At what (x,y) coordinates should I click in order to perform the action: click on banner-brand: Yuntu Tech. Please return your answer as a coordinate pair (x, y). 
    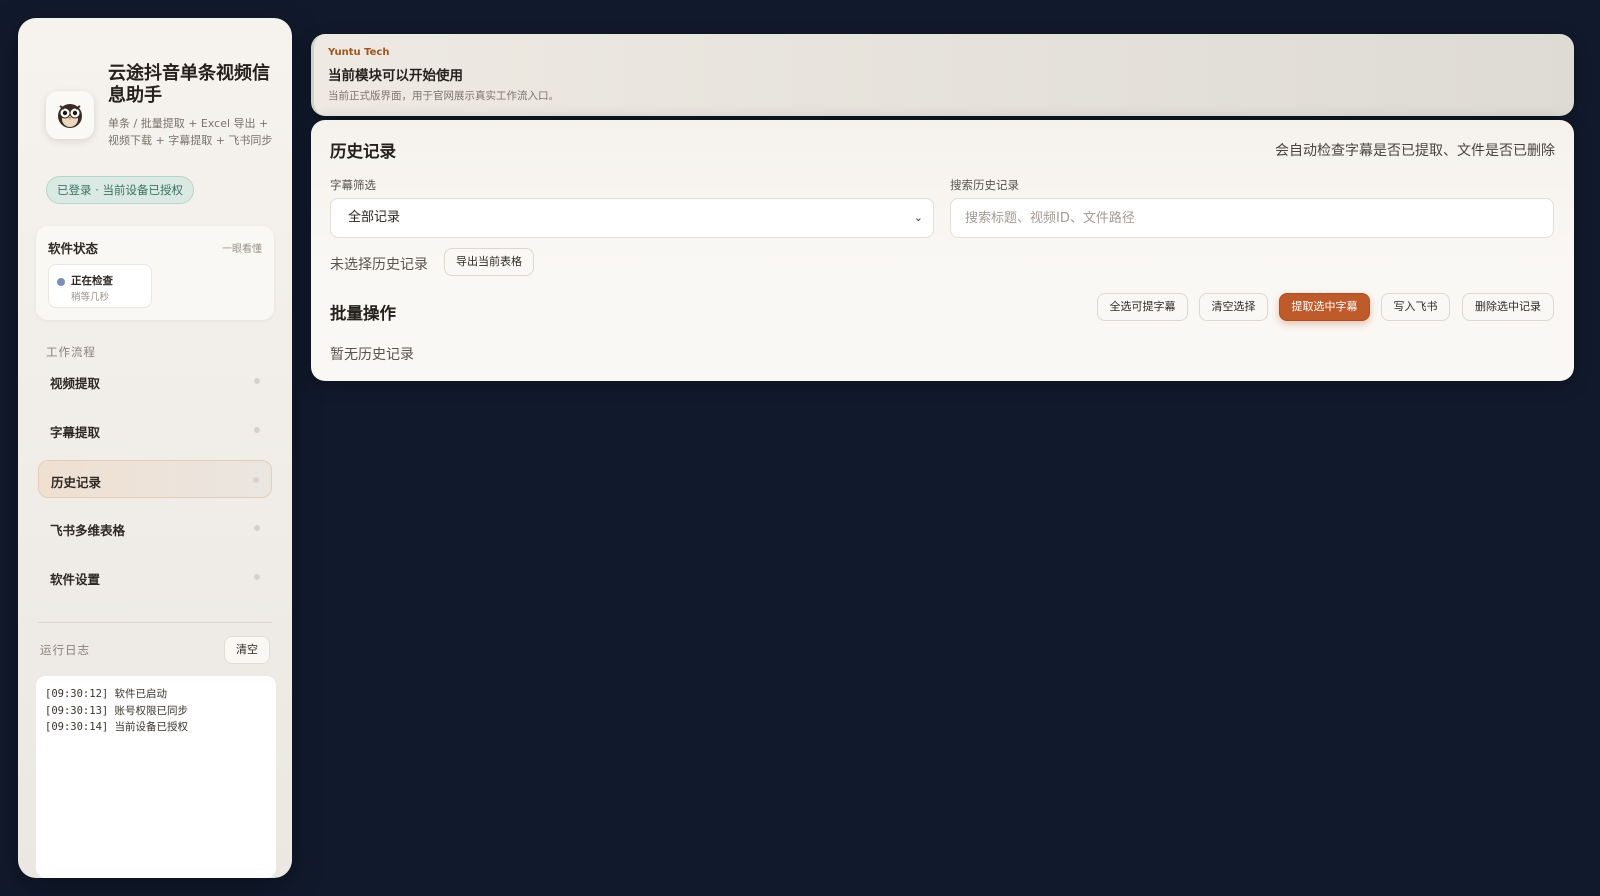
    Looking at the image, I should click on (359, 52).